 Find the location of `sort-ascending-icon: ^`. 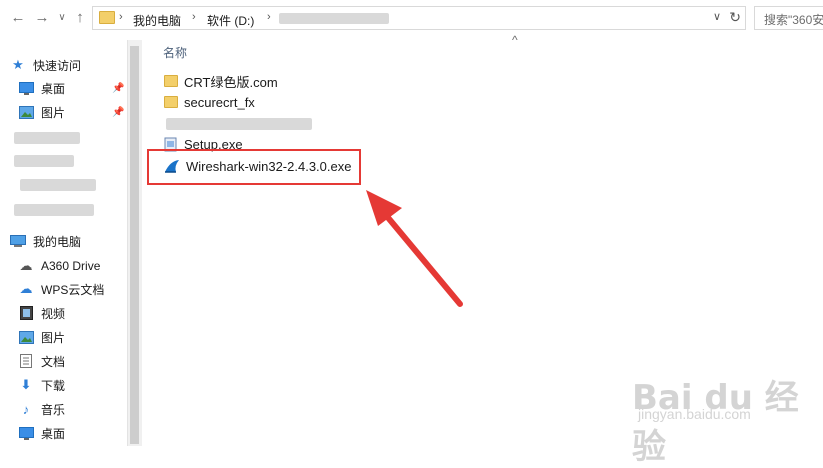

sort-ascending-icon: ^ is located at coordinates (515, 40).